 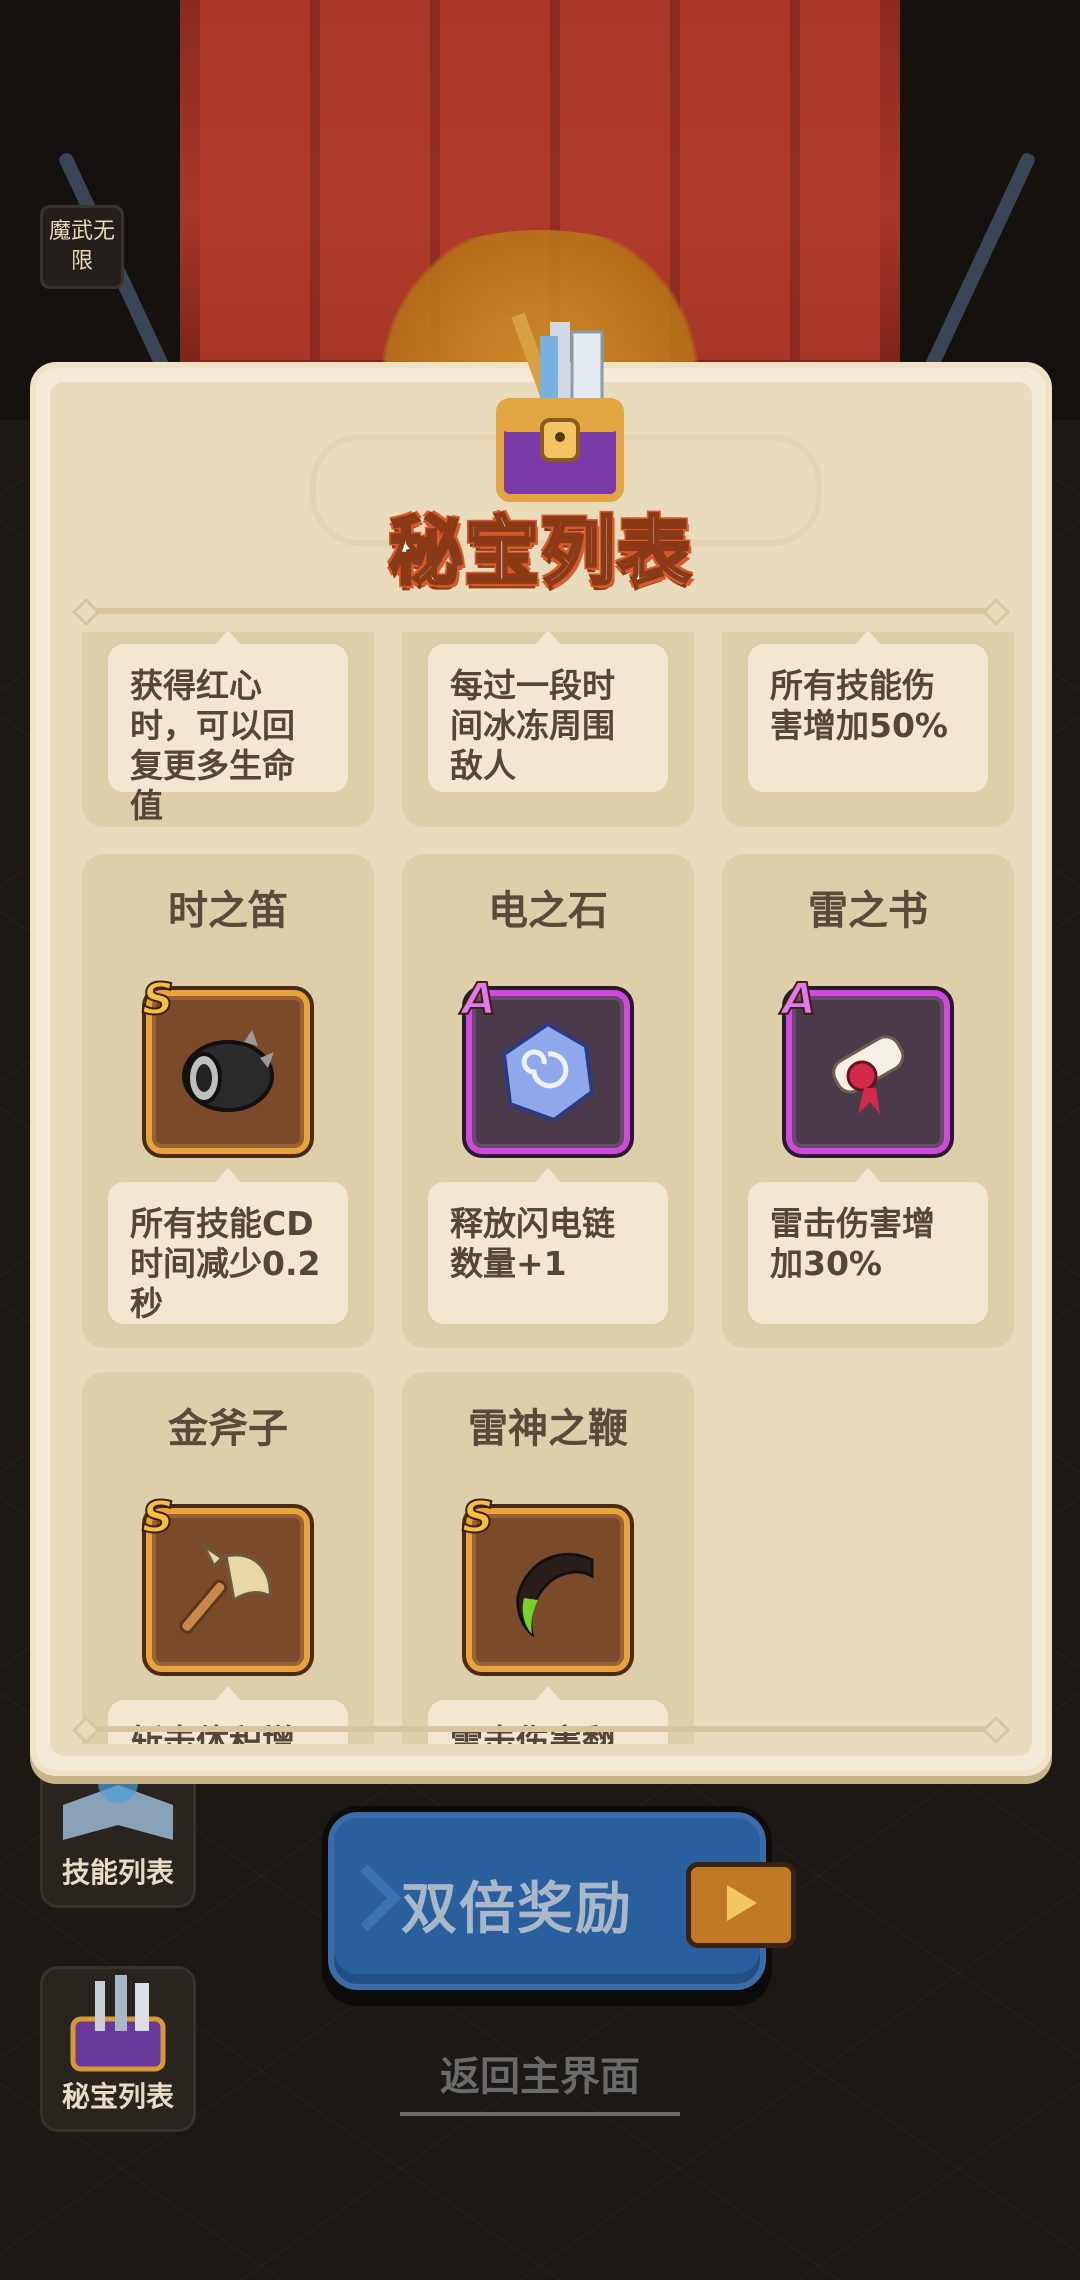 I want to click on treasure-description: 每过一段时间冰冻周围敌人, so click(x=548, y=712).